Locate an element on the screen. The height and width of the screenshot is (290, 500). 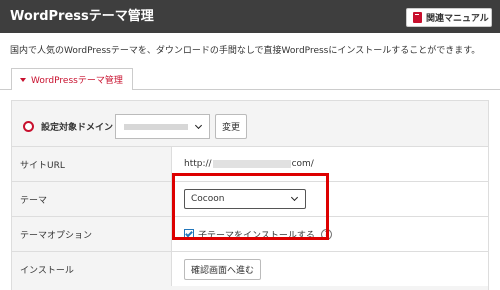
checkmark-icon is located at coordinates (189, 233).